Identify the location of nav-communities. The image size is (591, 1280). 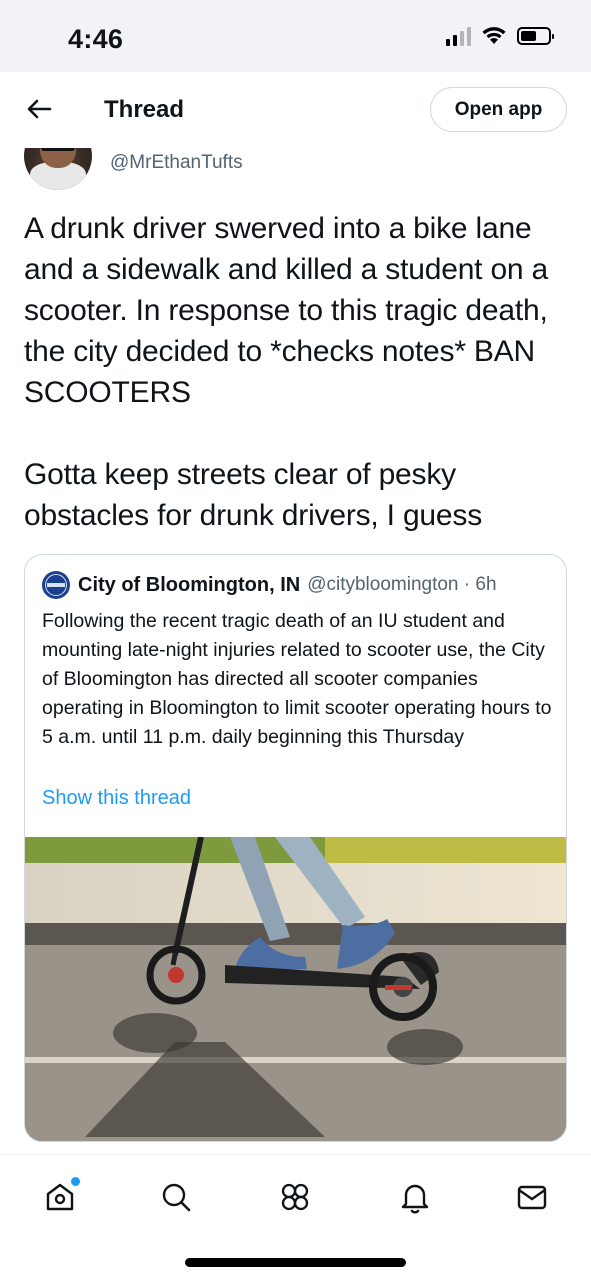
(295, 1197).